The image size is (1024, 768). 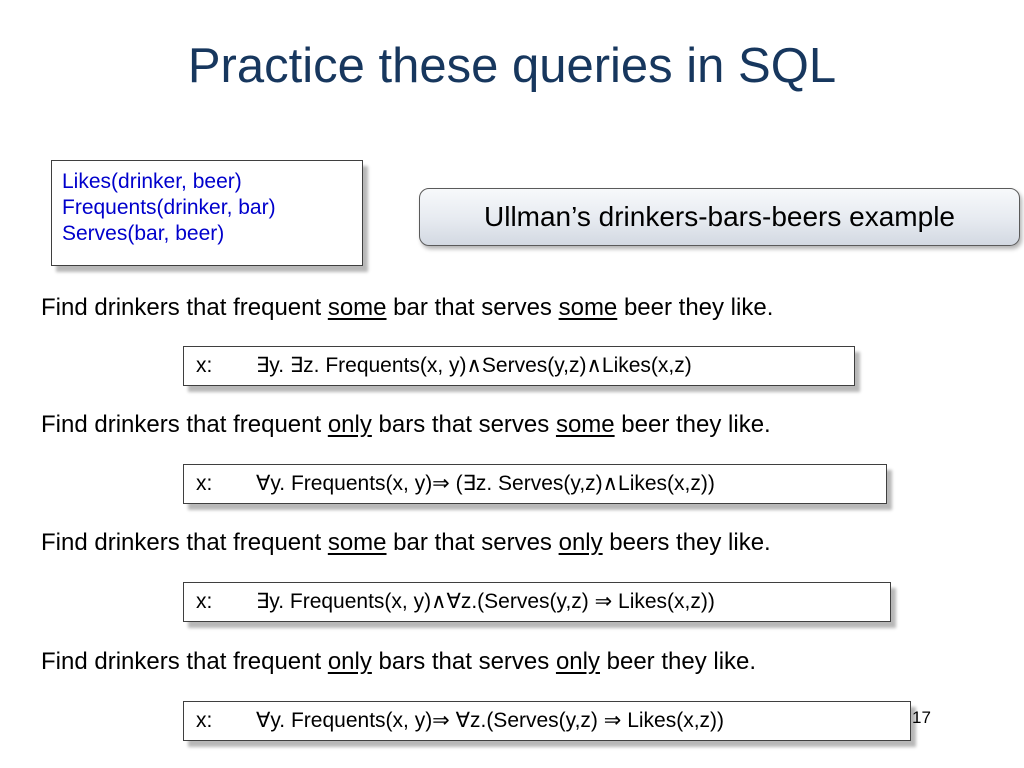 I want to click on schema-frequents: Frequents(drinker, bar), so click(x=169, y=207).